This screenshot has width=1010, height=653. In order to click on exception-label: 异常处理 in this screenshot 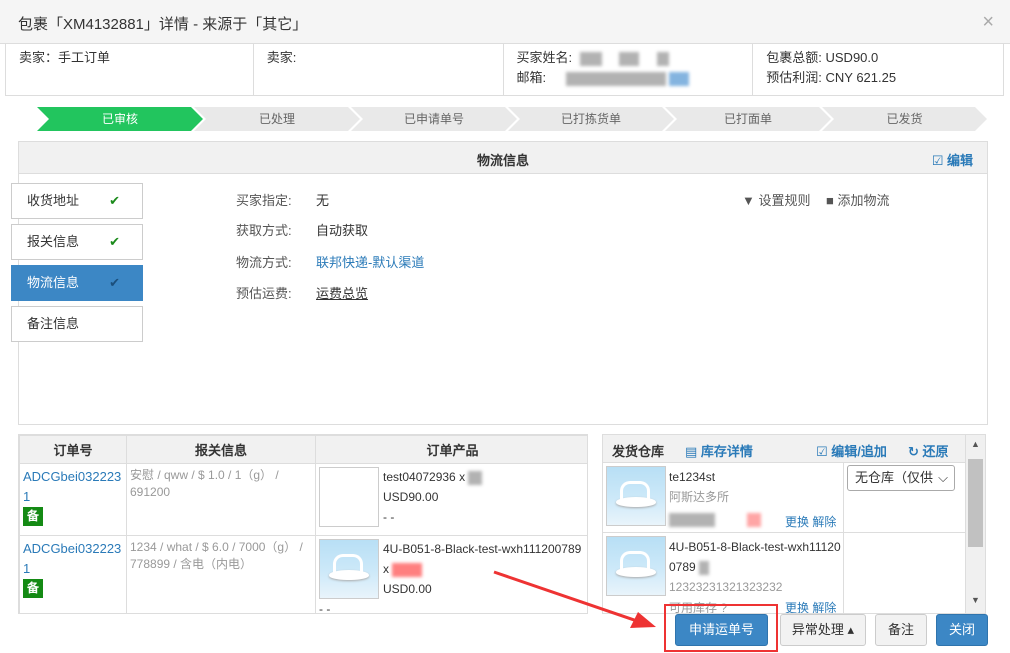, I will do `click(817, 629)`.